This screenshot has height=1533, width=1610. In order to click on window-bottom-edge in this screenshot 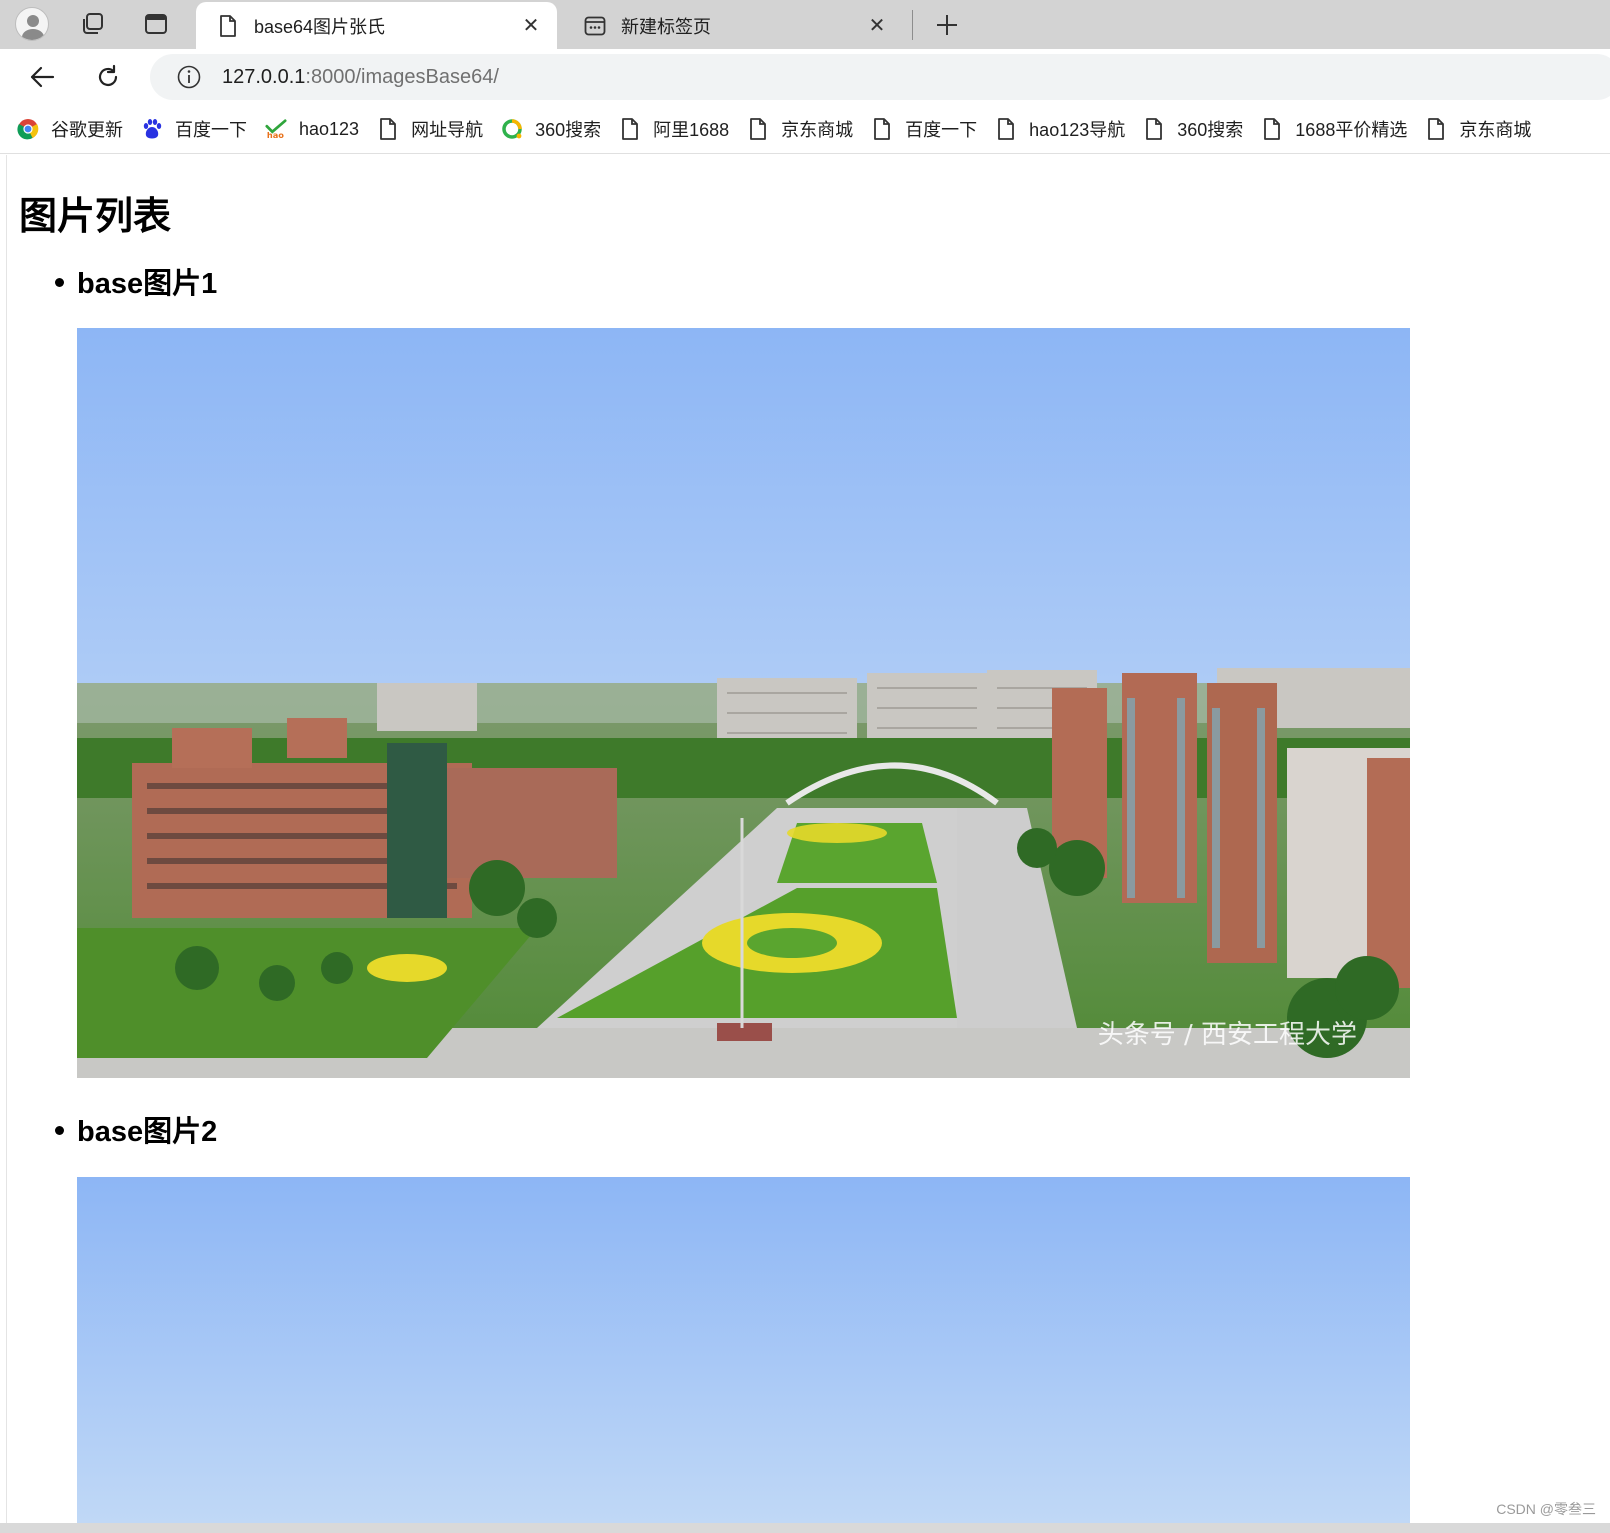, I will do `click(805, 1528)`.